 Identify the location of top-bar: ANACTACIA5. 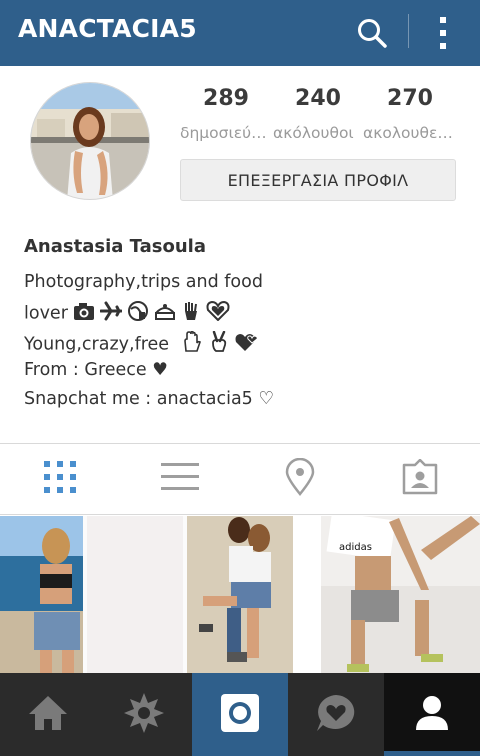
(240, 33).